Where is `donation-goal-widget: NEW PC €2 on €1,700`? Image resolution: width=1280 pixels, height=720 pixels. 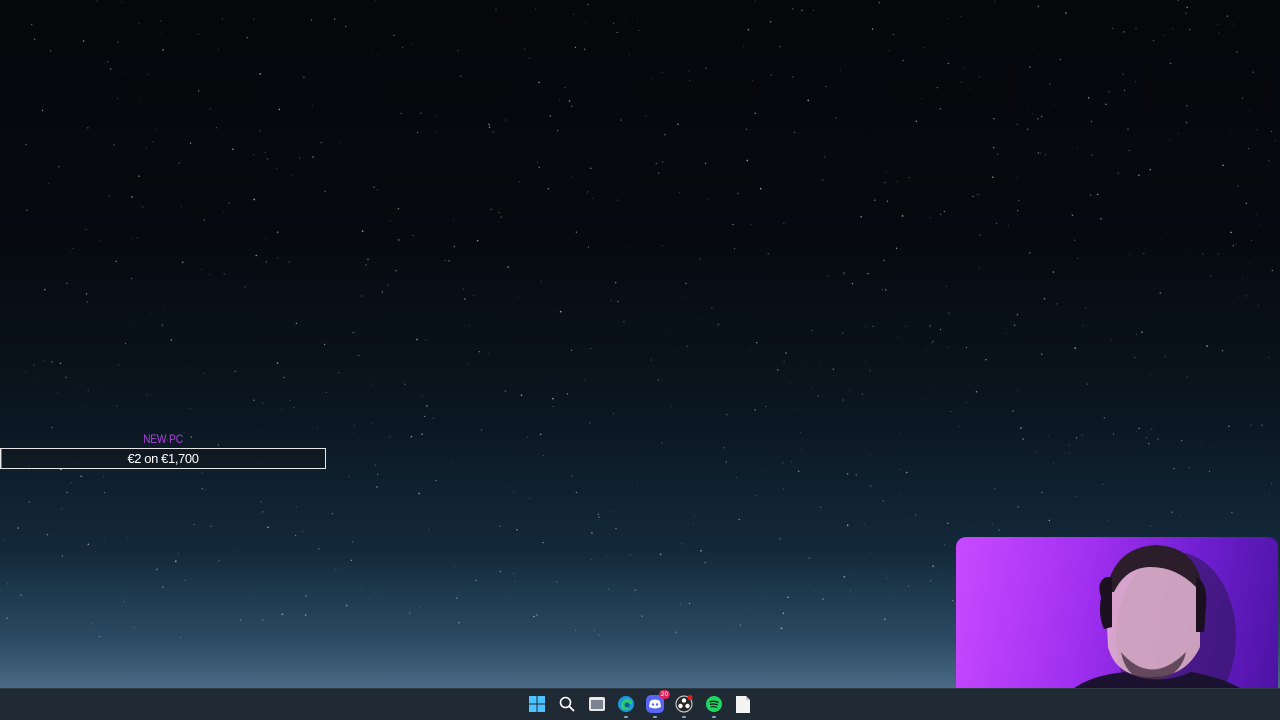 donation-goal-widget: NEW PC €2 on €1,700 is located at coordinates (163, 449).